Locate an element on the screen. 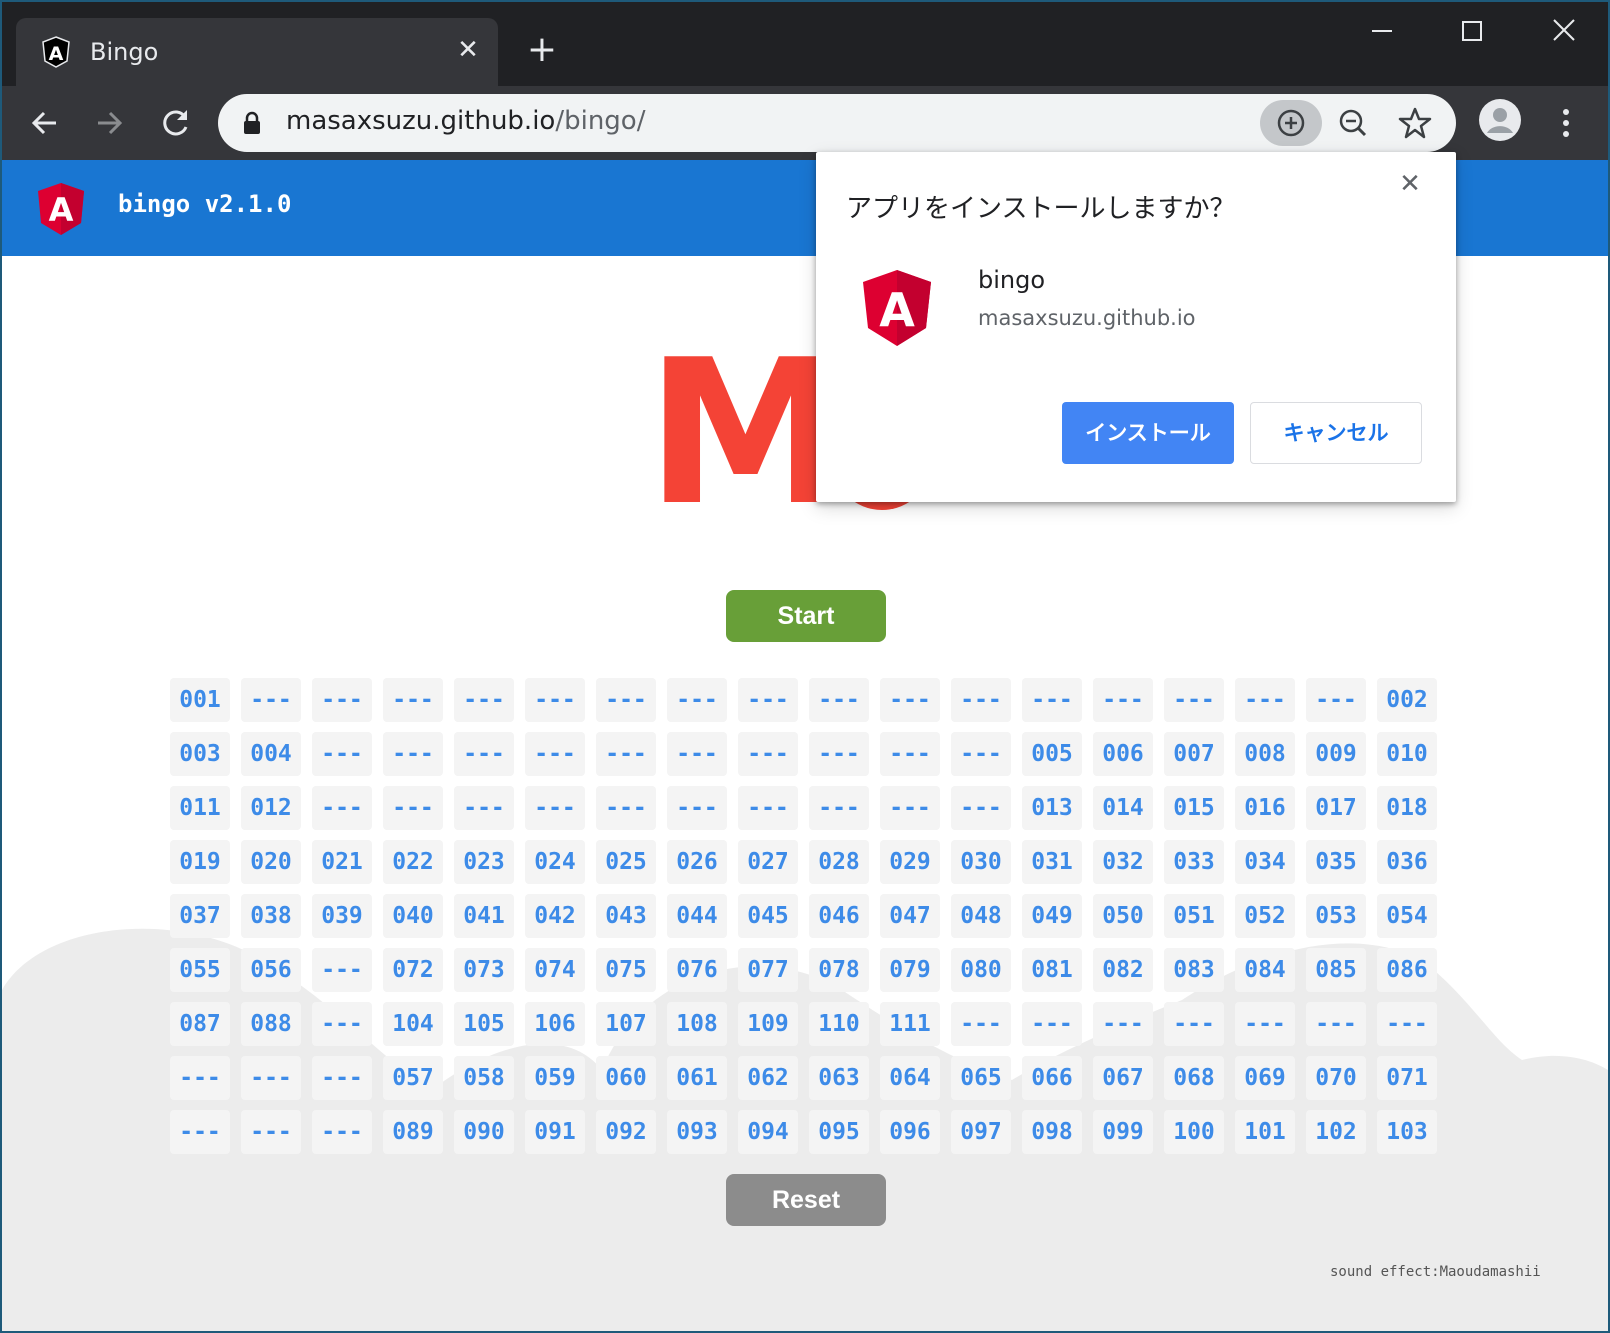 The image size is (1610, 1333). bingo-cell: 001 is located at coordinates (200, 700).